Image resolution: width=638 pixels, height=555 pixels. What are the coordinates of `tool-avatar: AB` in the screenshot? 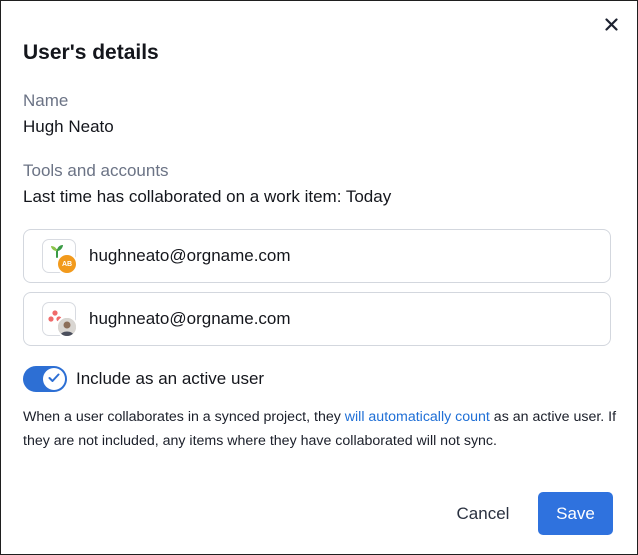 It's located at (60, 257).